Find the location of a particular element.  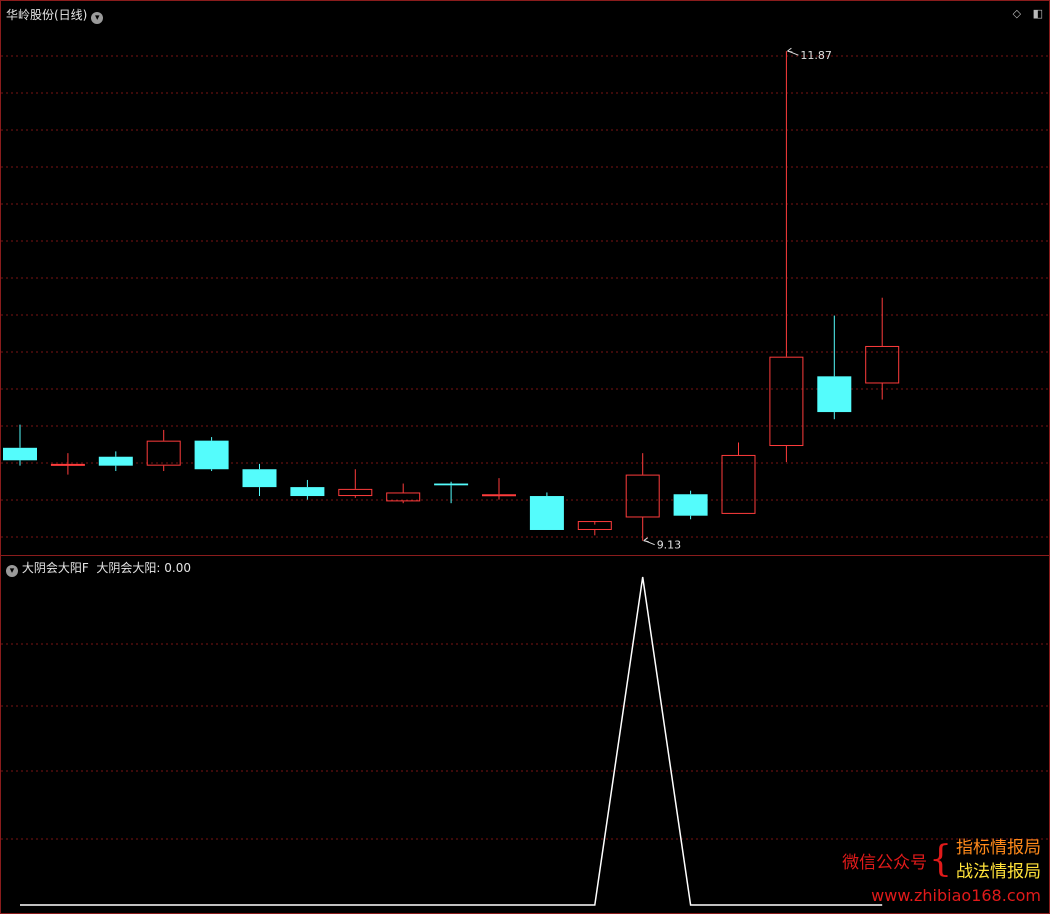

price-annotation: 9.13 is located at coordinates (662, 544).